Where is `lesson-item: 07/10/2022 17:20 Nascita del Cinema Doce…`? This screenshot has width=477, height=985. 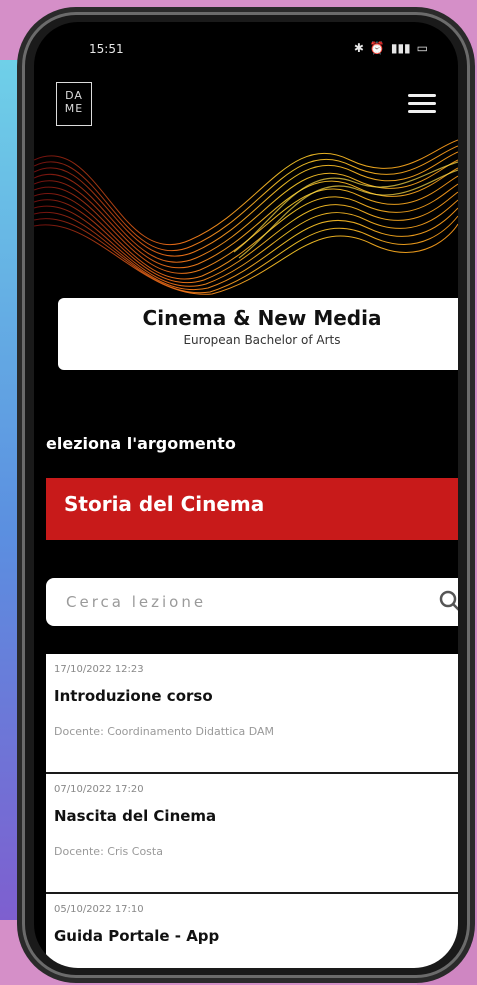 lesson-item: 07/10/2022 17:20 Nascita del Cinema Doce… is located at coordinates (252, 834).